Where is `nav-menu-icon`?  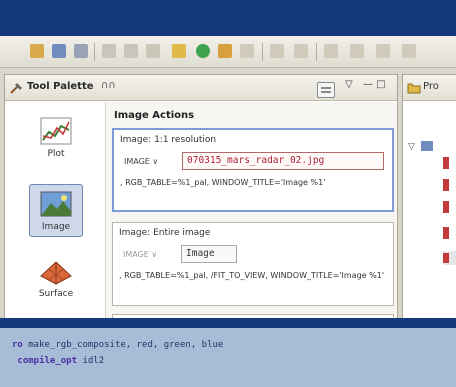 nav-menu-icon is located at coordinates (409, 51).